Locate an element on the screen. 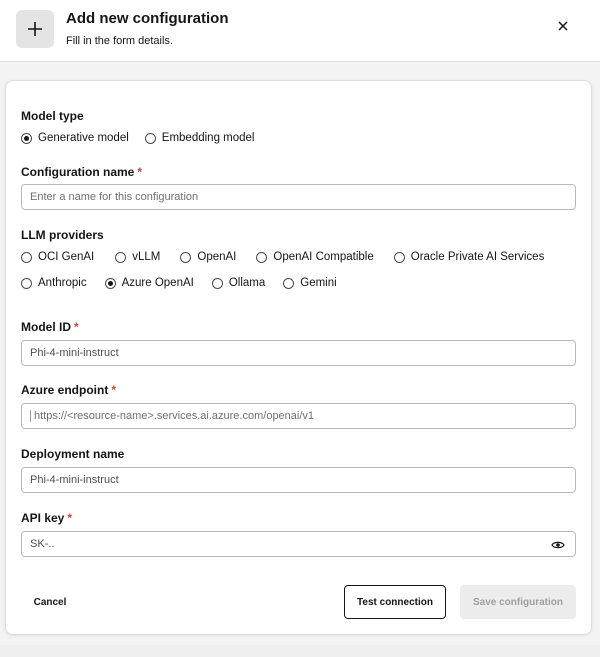  radio-openai: OpenAI is located at coordinates (208, 257).